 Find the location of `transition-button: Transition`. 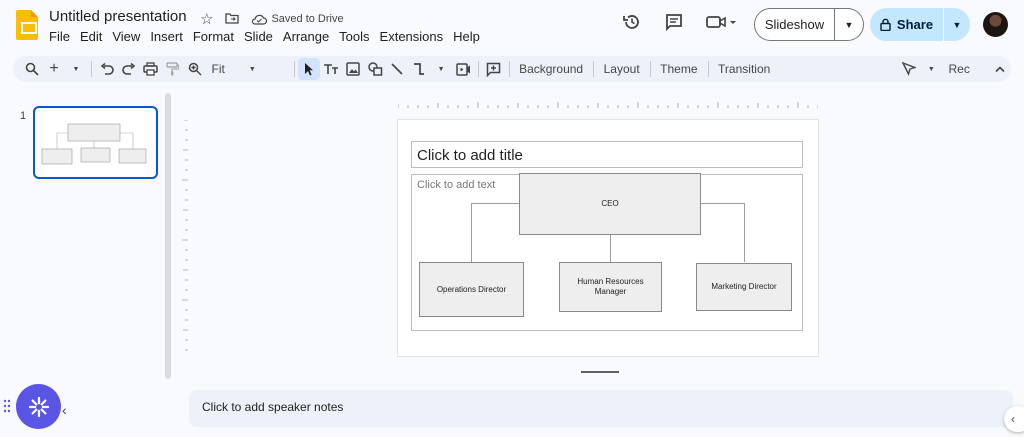

transition-button: Transition is located at coordinates (744, 69).